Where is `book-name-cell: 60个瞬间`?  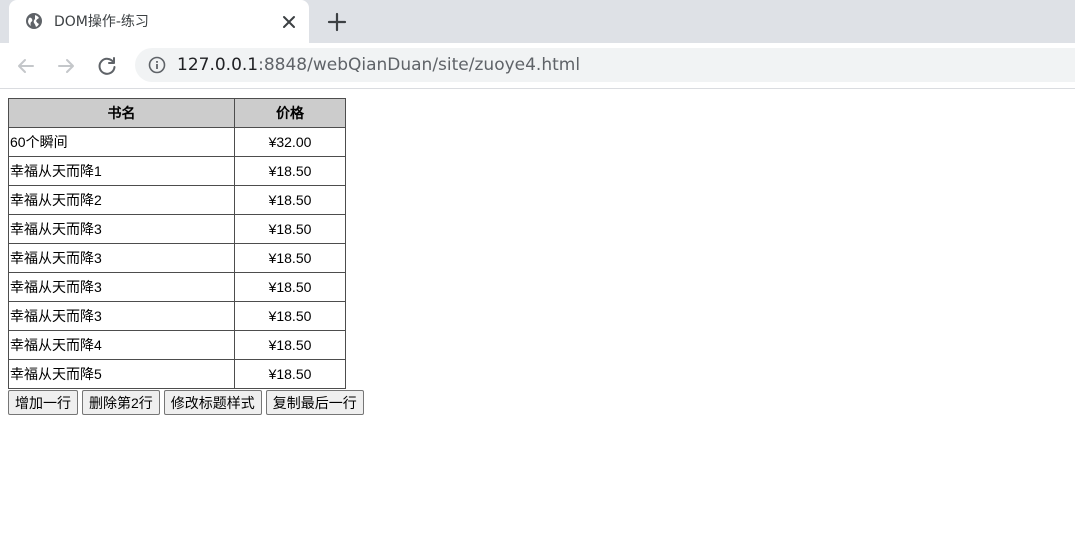 book-name-cell: 60个瞬间 is located at coordinates (121, 142).